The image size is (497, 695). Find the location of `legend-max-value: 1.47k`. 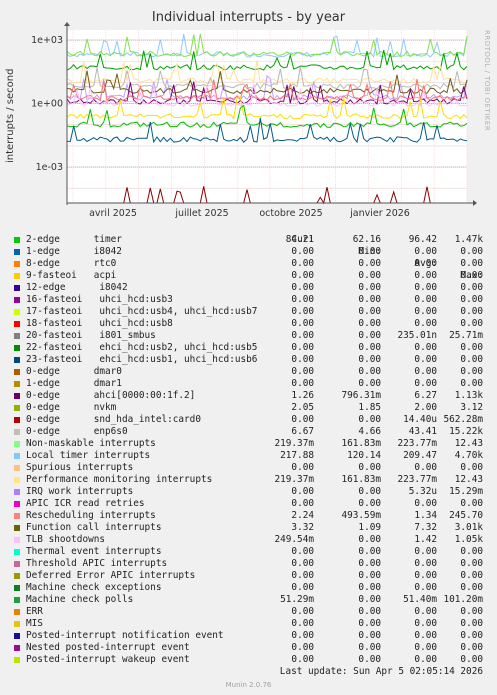

legend-max-value: 1.47k is located at coordinates (468, 239).